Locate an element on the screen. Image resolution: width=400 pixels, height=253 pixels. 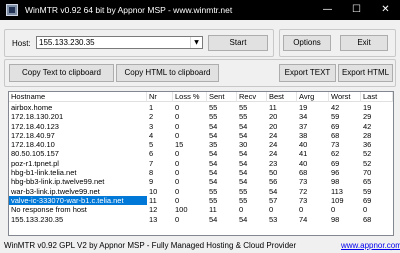
cell-nr: 10 is located at coordinates (153, 191).